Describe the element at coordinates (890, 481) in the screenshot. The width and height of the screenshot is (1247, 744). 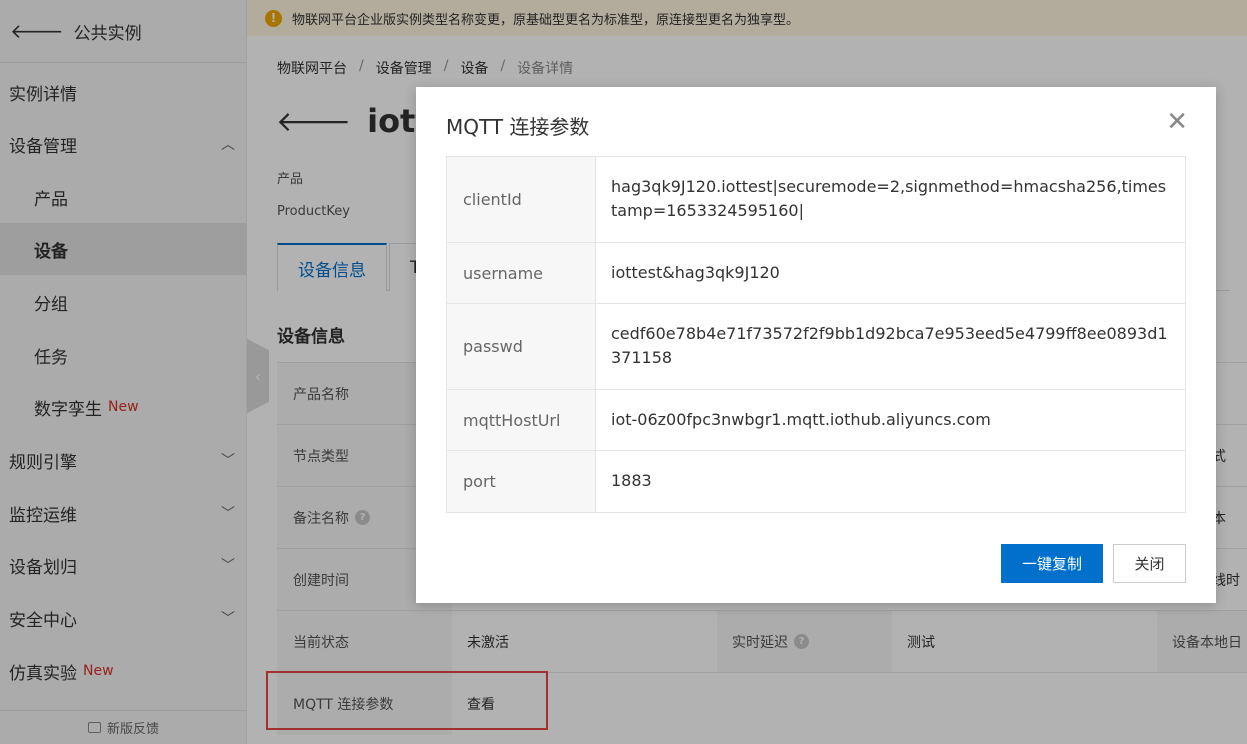
I see `port-value: 1883` at that location.